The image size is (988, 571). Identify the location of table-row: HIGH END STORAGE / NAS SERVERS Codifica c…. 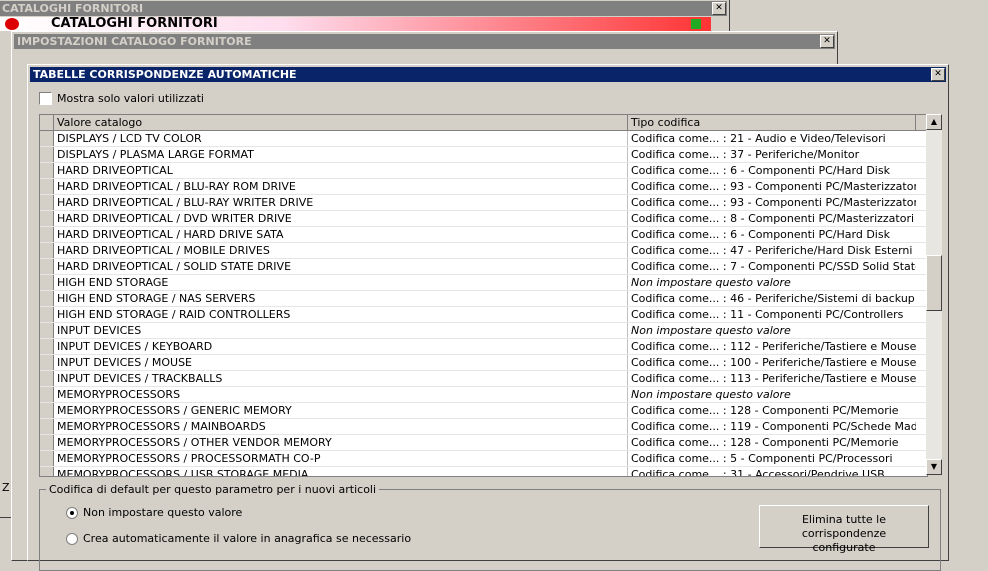
(483, 299).